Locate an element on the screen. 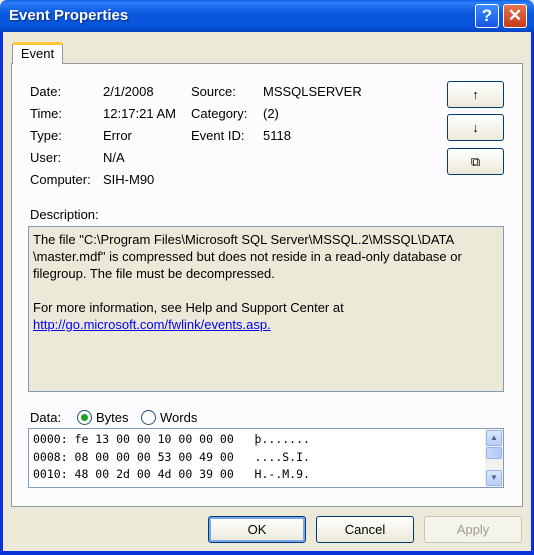 Image resolution: width=534 pixels, height=555 pixels. apply-button: Apply is located at coordinates (473, 529).